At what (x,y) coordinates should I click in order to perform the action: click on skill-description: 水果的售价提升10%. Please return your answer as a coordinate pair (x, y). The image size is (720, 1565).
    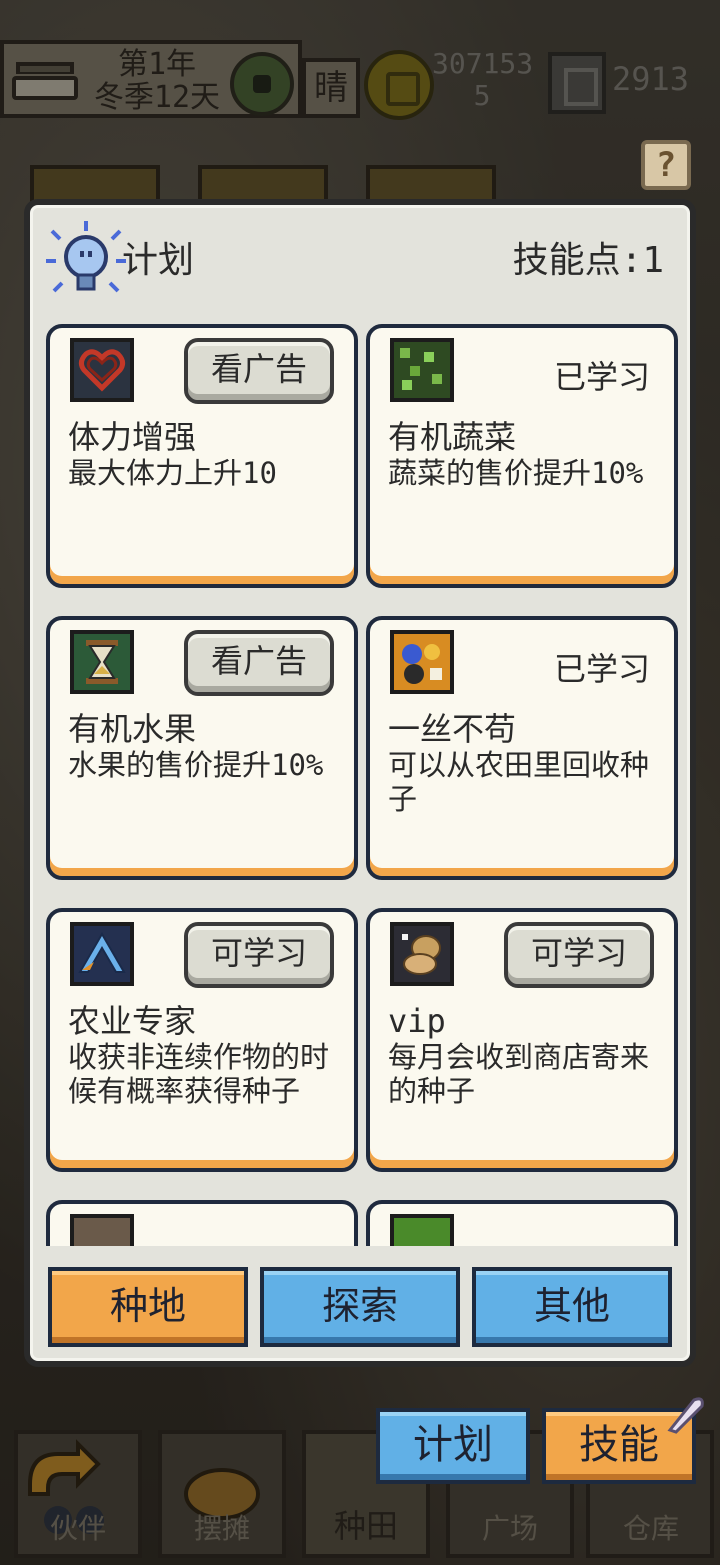
    Looking at the image, I should click on (196, 765).